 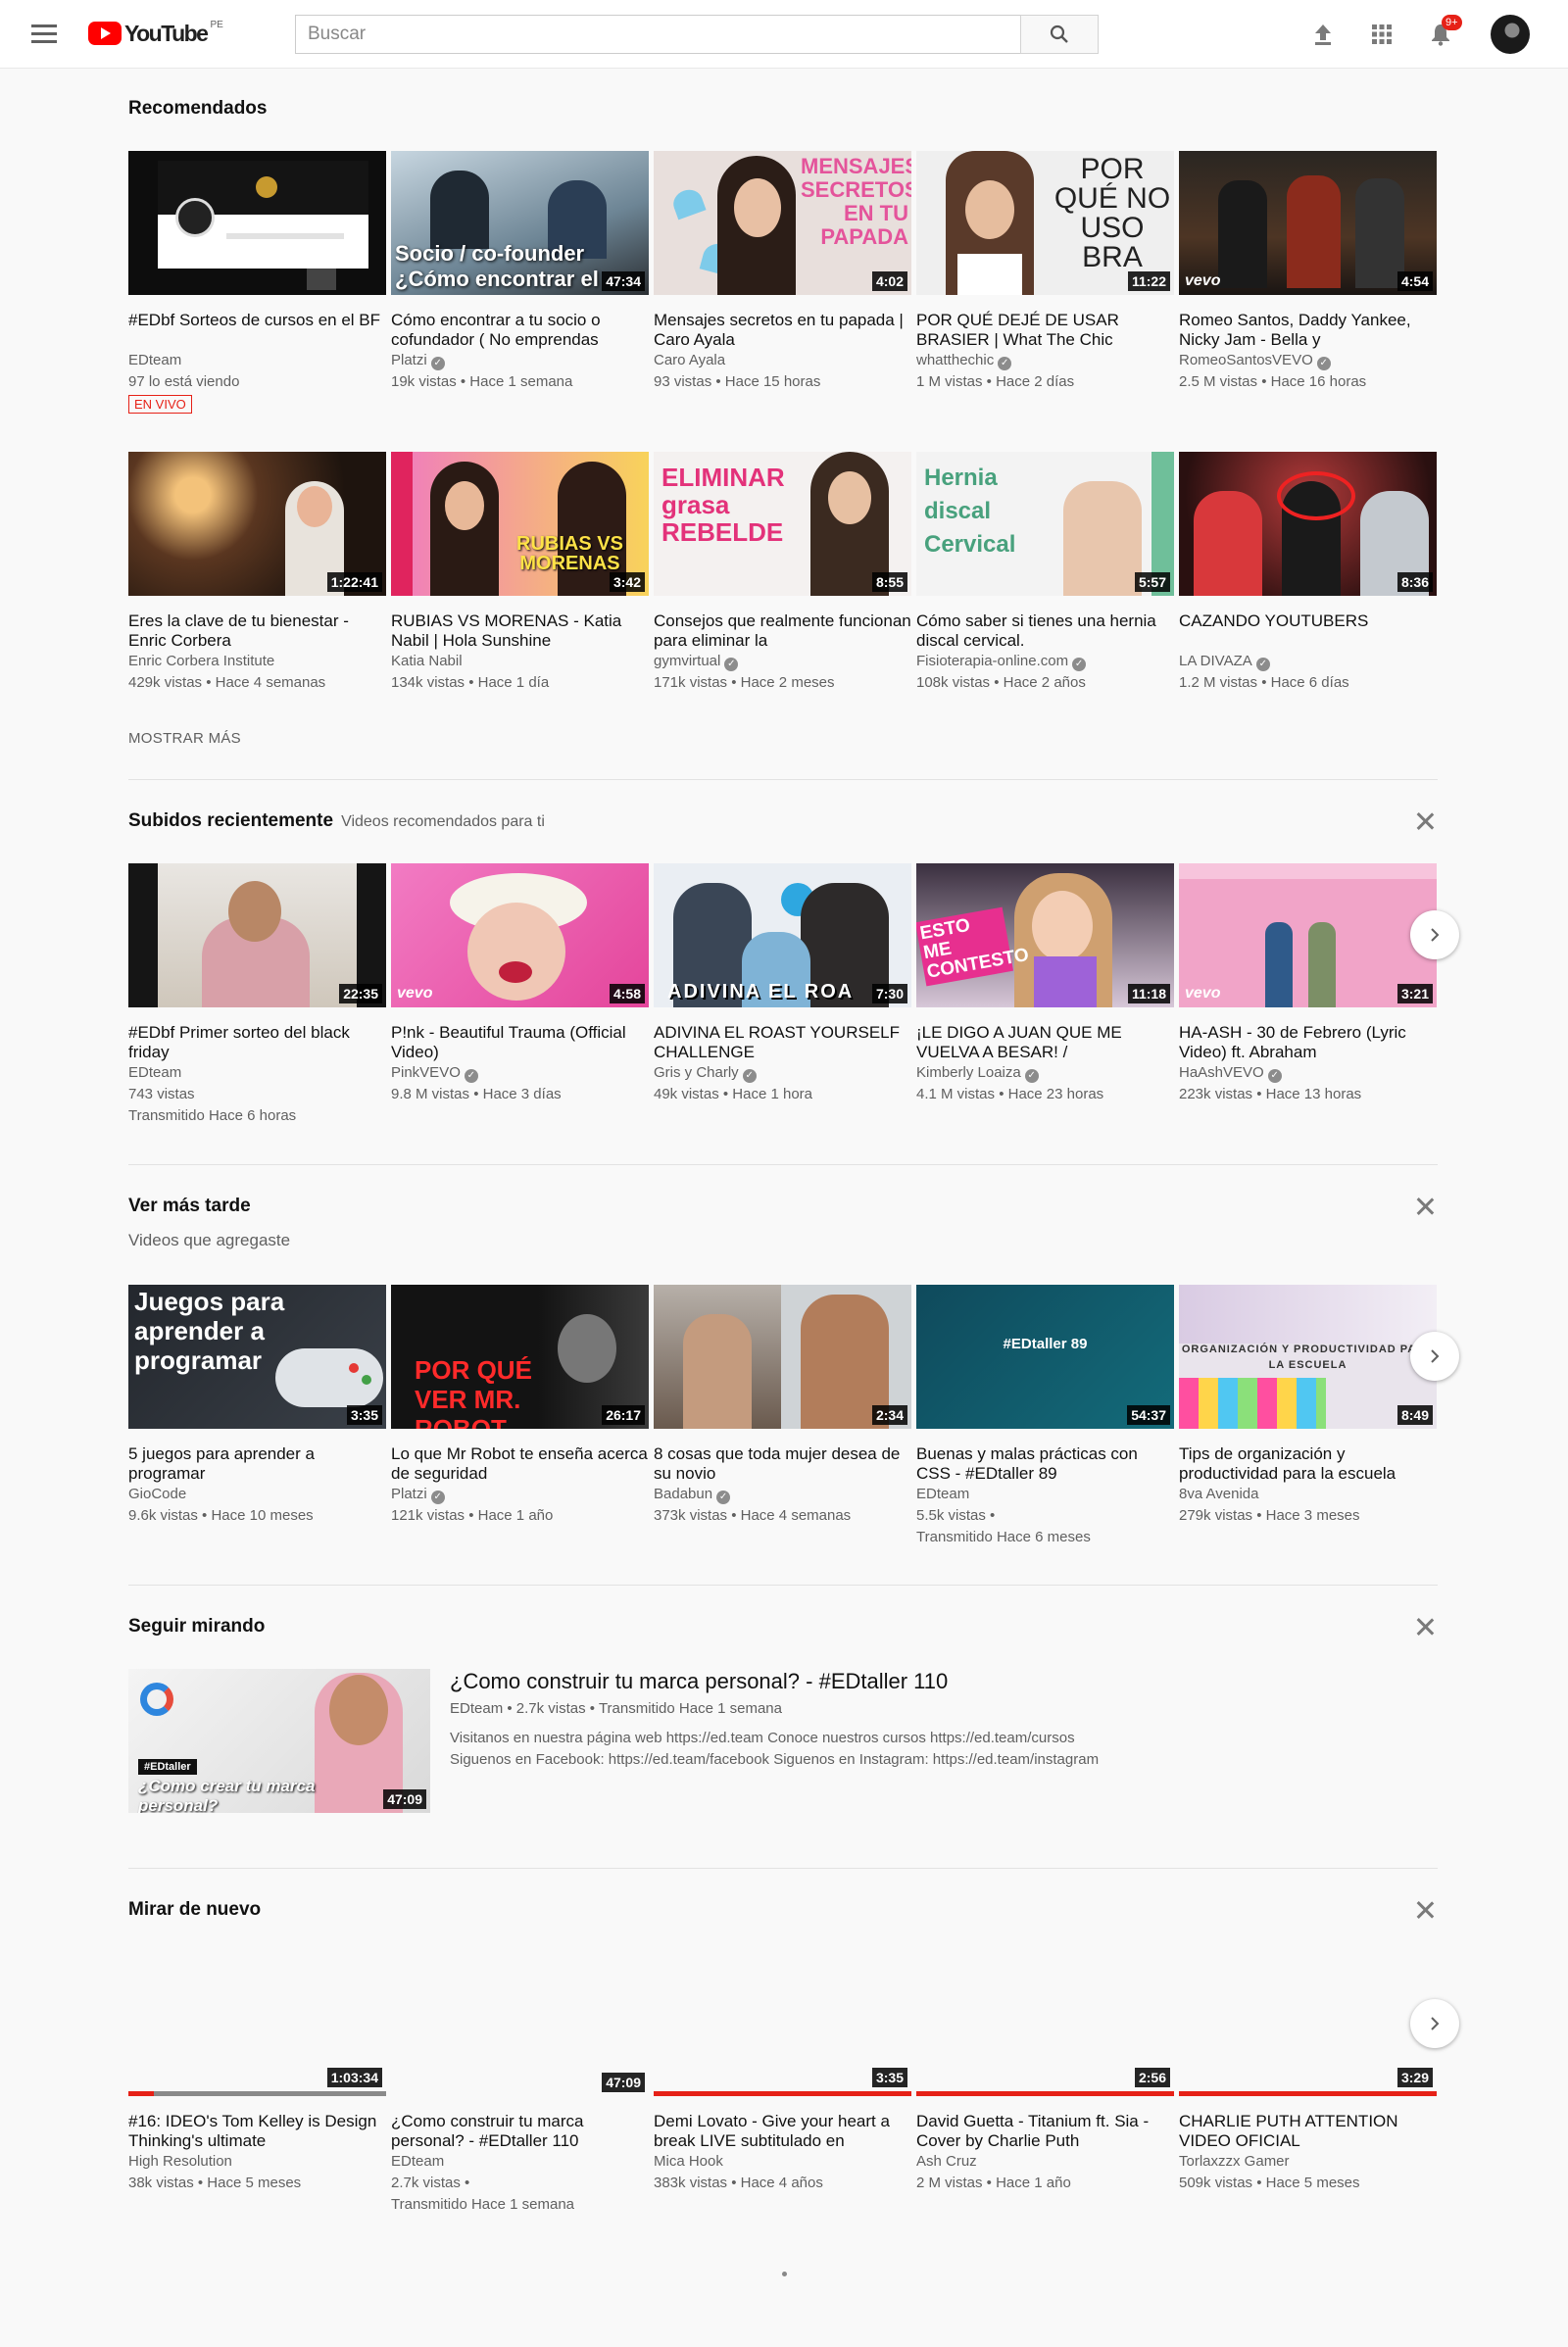 What do you see at coordinates (1045, 1073) in the screenshot?
I see `channel-name: Kimberly Loaiza ✓` at bounding box center [1045, 1073].